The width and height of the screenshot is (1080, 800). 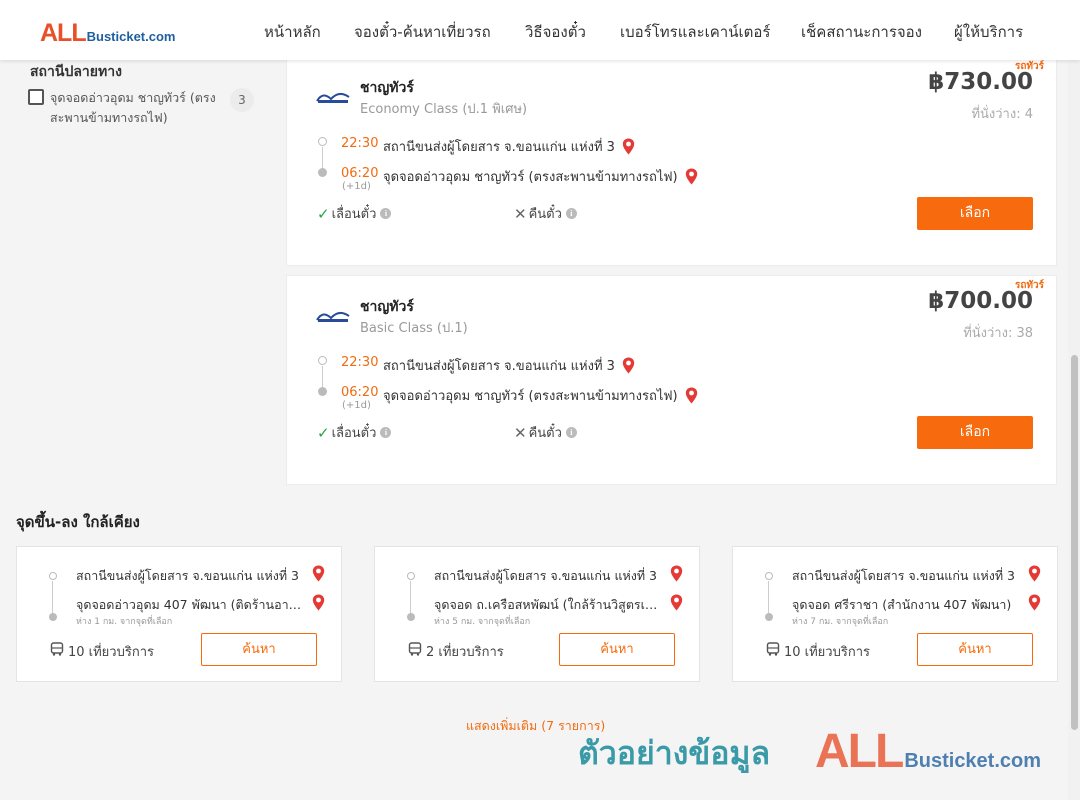 I want to click on ticket-price: ฿700.00, so click(x=980, y=301).